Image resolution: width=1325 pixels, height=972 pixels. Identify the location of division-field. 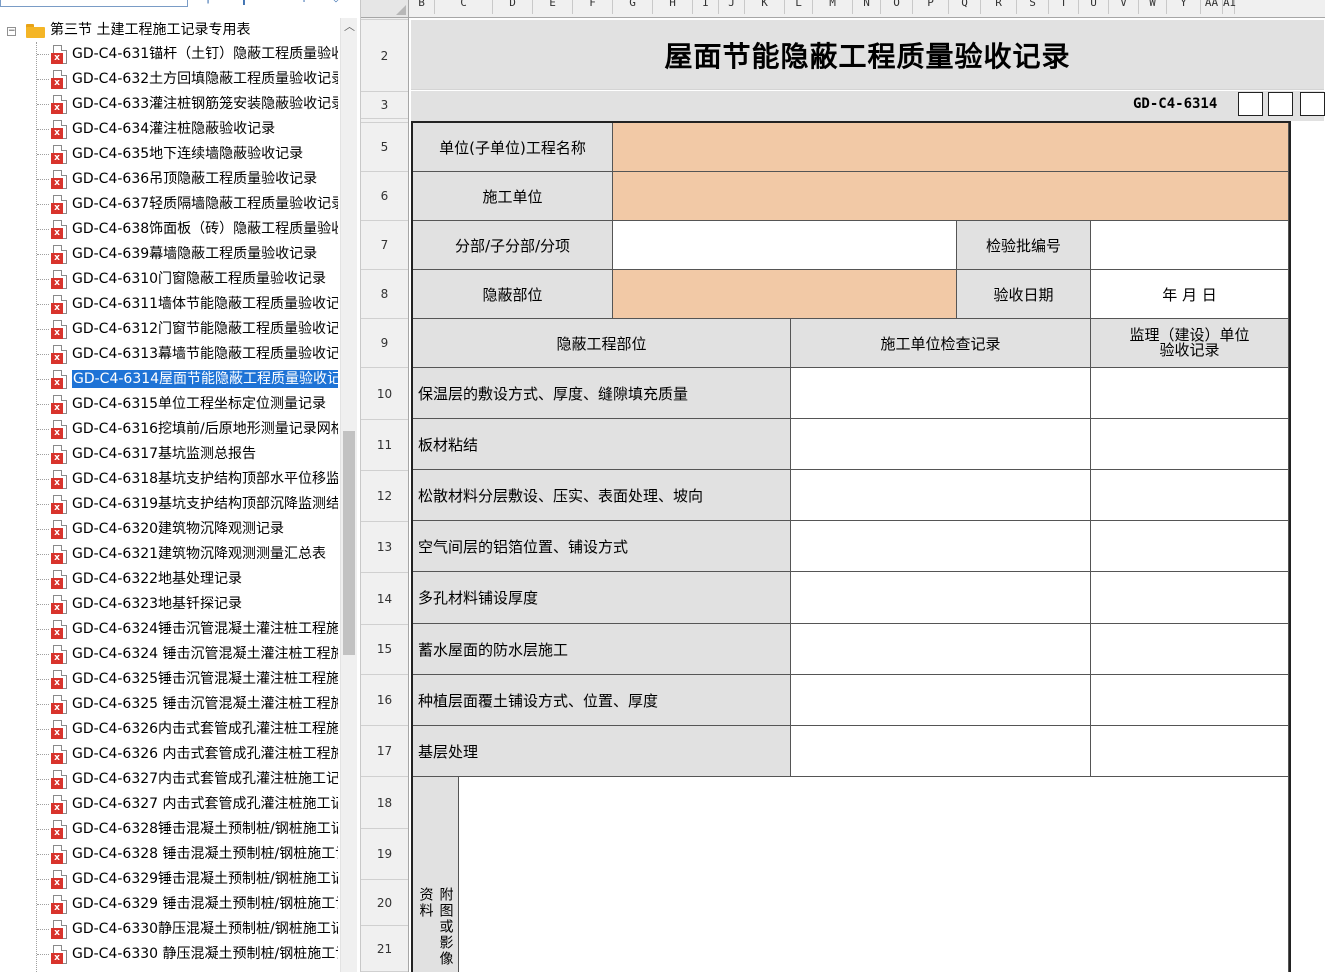
(785, 245).